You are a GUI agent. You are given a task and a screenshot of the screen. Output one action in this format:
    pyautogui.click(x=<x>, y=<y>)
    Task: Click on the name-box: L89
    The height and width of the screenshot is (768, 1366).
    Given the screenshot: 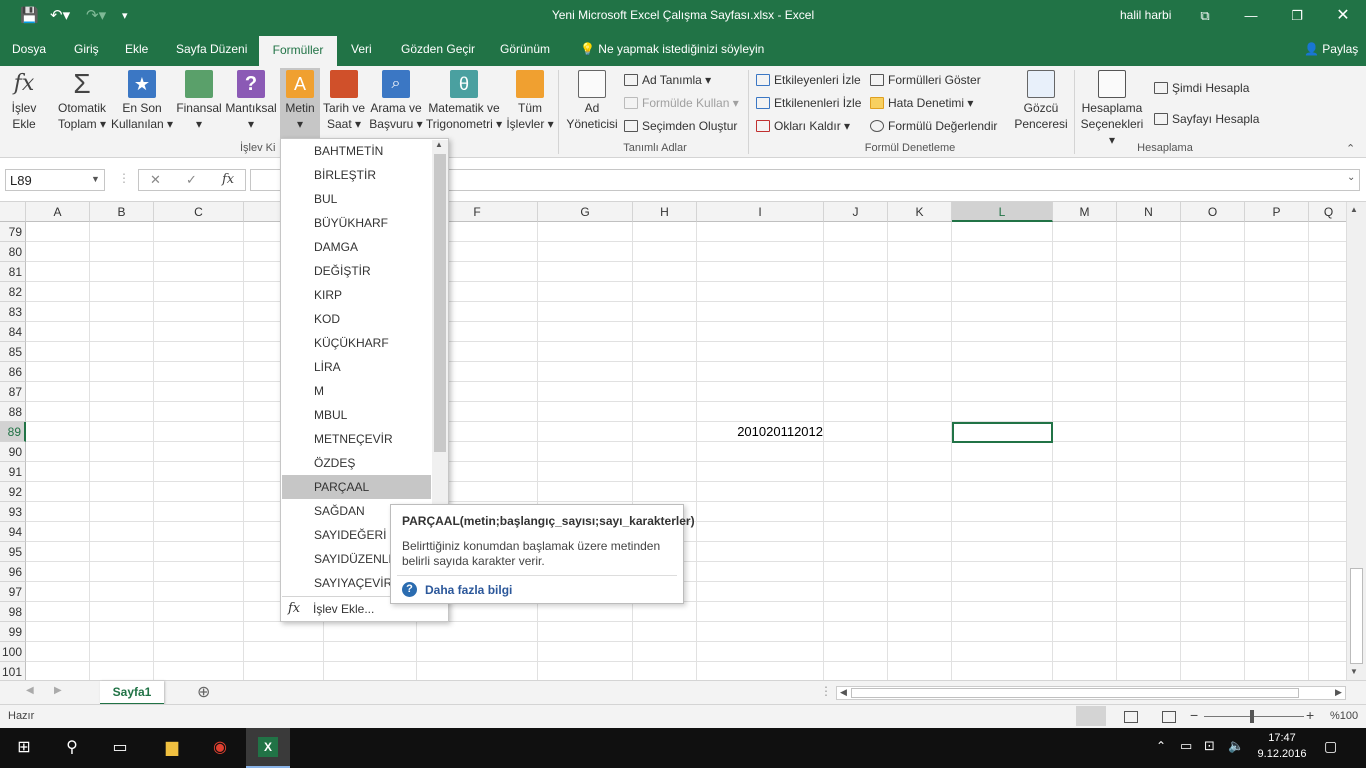 What is the action you would take?
    pyautogui.click(x=55, y=180)
    